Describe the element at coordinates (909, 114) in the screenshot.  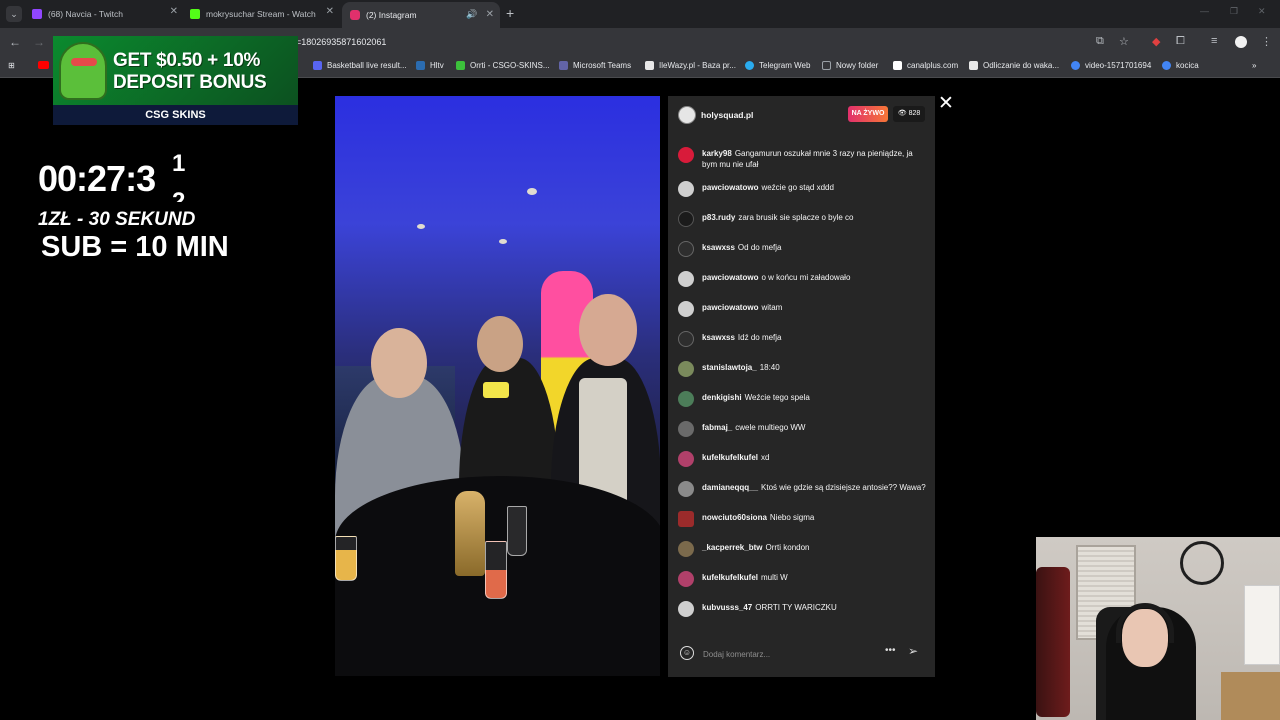
I see `viewer-count: 👁 828` at that location.